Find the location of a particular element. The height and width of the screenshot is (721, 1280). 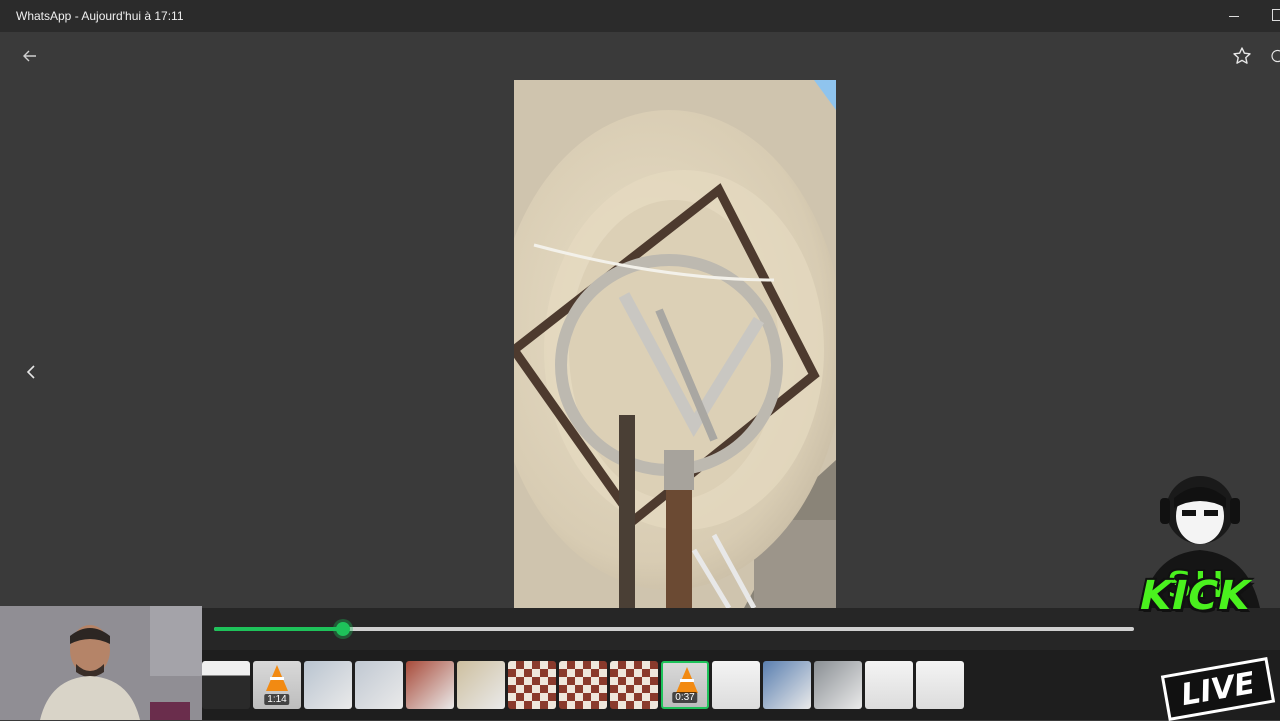

favorite-button is located at coordinates (1242, 56).